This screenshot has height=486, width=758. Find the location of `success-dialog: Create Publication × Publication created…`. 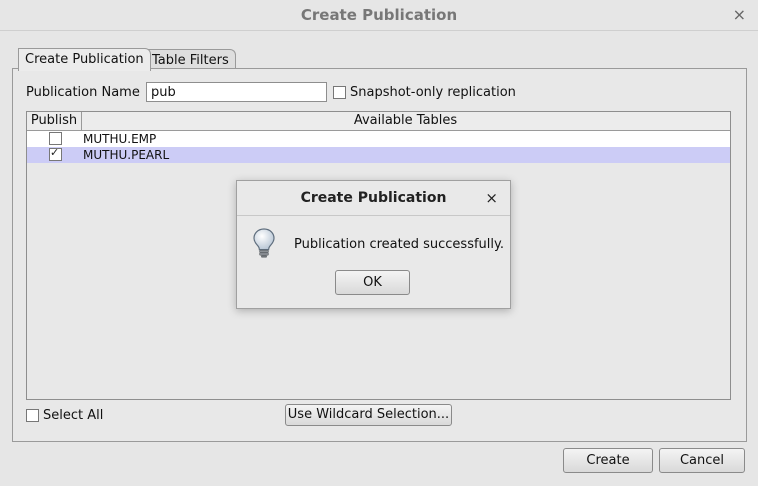

success-dialog: Create Publication × Publication created… is located at coordinates (373, 244).